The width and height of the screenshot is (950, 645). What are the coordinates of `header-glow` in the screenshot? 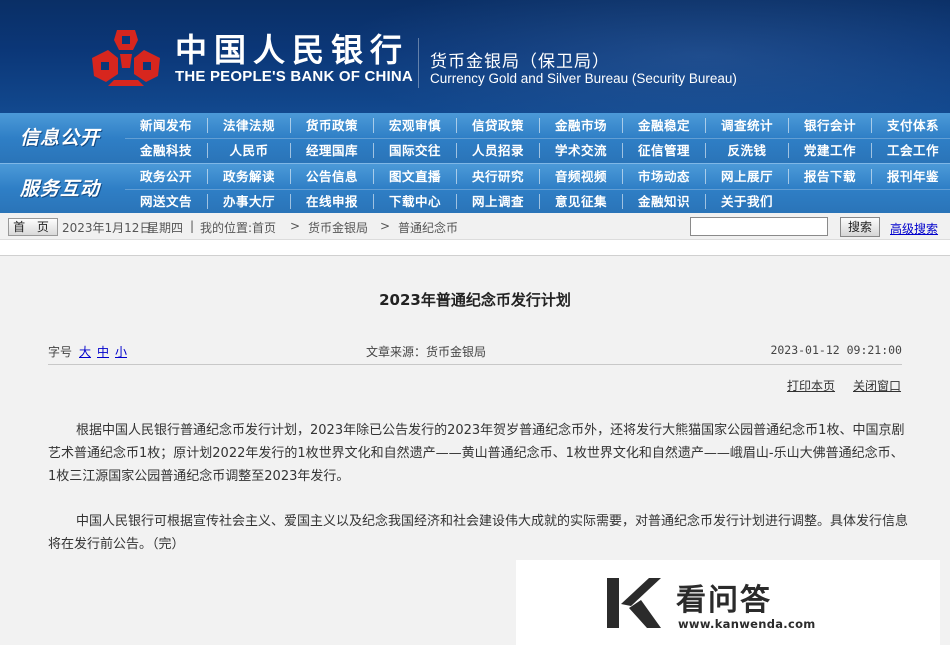 It's located at (640, 56).